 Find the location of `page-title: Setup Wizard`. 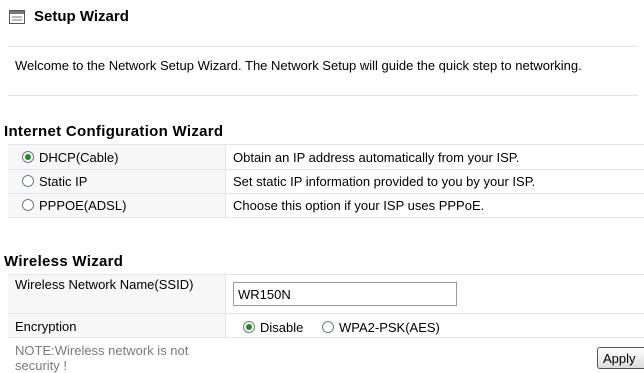

page-title: Setup Wizard is located at coordinates (81, 16).